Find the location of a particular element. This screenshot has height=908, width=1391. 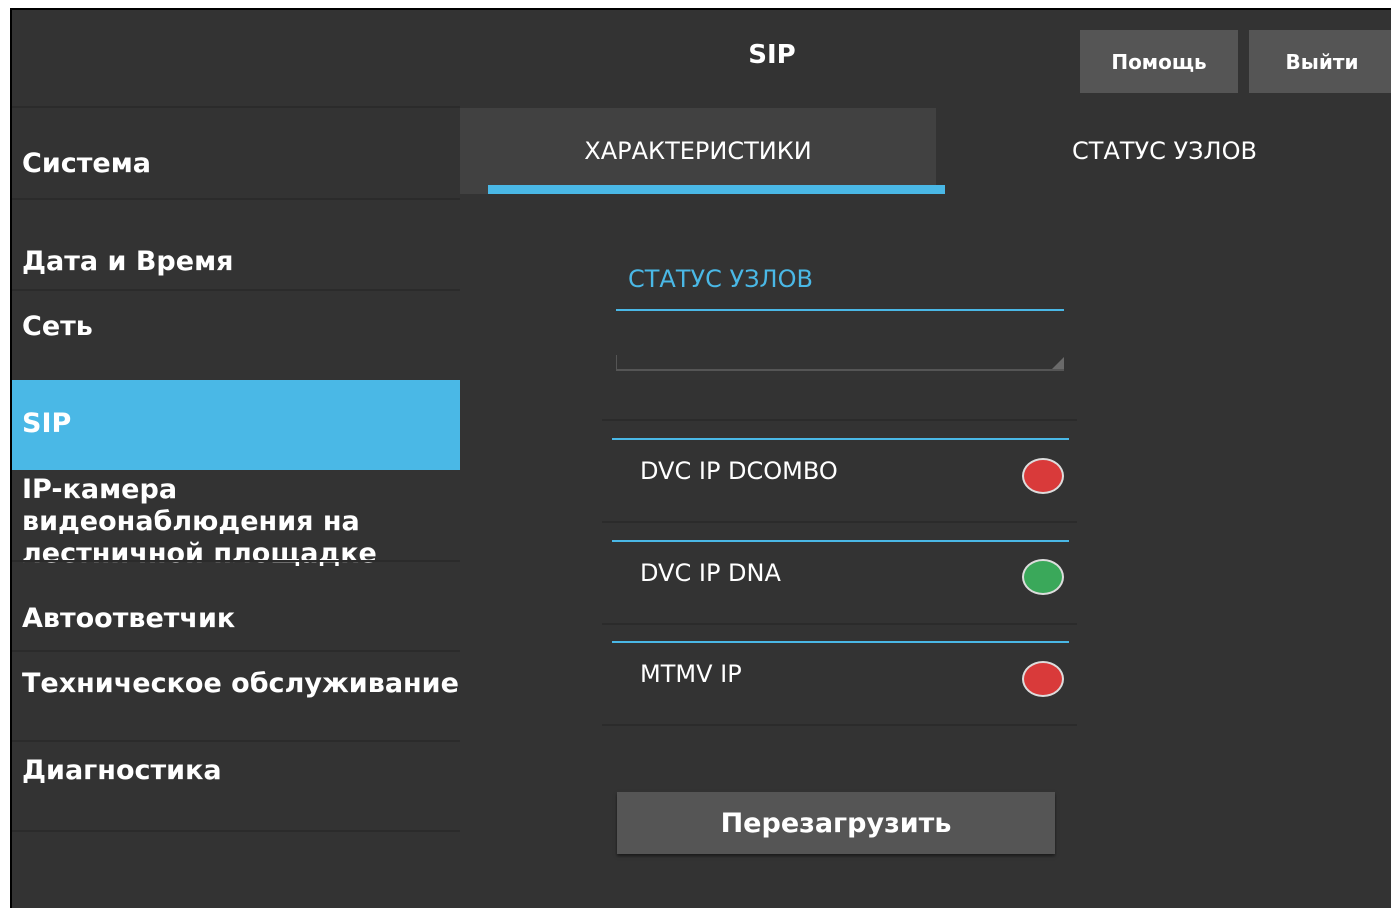

page-title: SIP is located at coordinates (772, 55).